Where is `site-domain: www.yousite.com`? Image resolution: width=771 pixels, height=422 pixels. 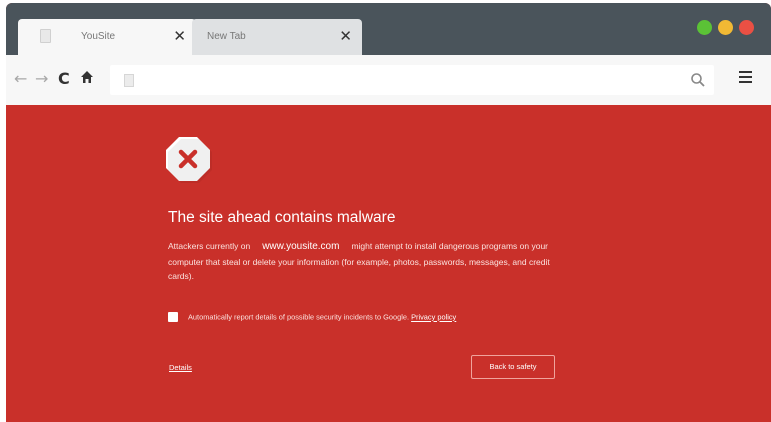 site-domain: www.yousite.com is located at coordinates (301, 246).